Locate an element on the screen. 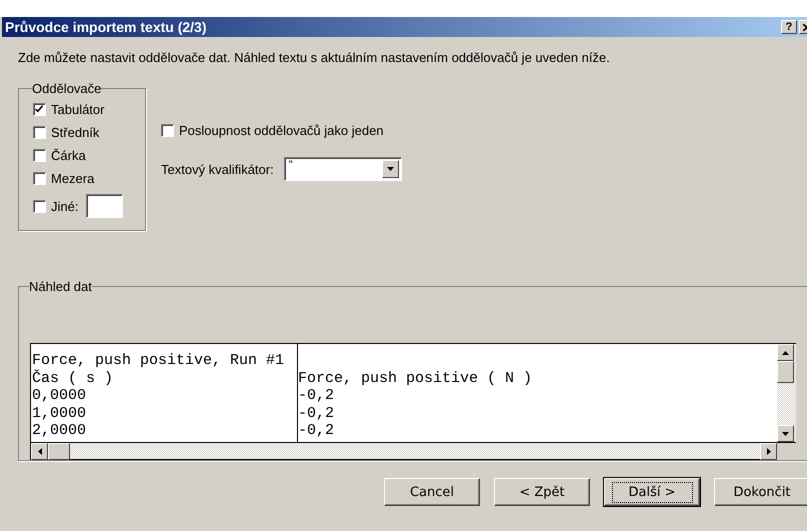 This screenshot has height=531, width=807. arrow-right-icon is located at coordinates (768, 451).